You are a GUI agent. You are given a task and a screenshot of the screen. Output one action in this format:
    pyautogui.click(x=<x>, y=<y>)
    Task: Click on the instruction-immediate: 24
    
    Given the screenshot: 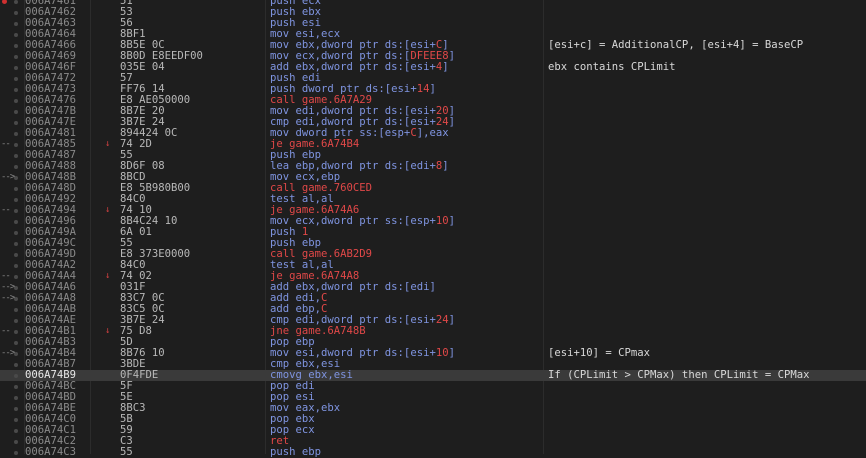 What is the action you would take?
    pyautogui.click(x=442, y=320)
    